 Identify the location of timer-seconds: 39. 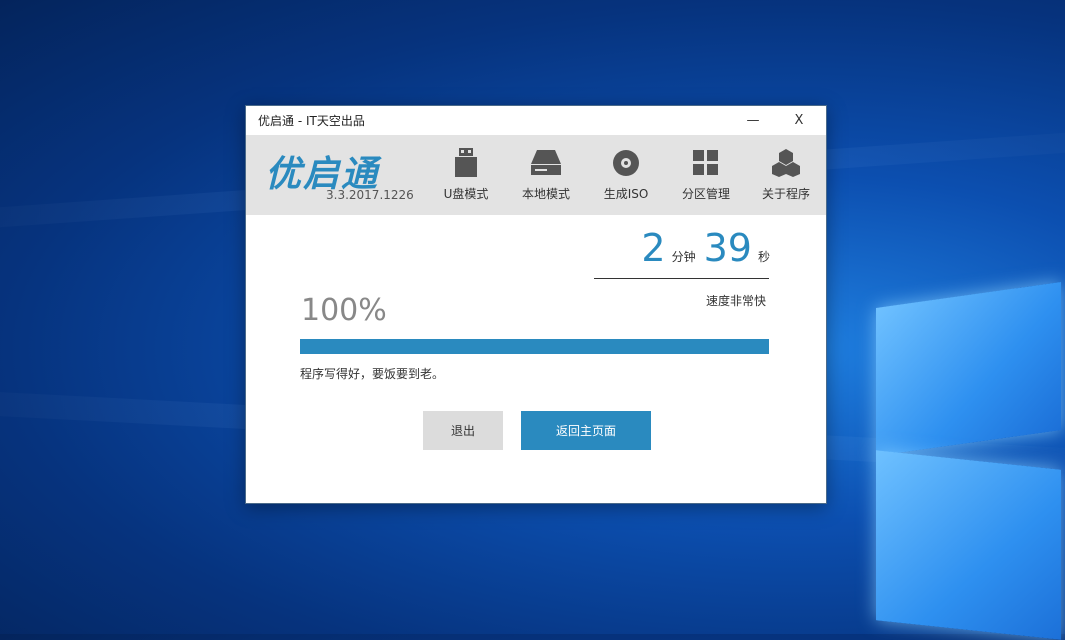
(727, 248).